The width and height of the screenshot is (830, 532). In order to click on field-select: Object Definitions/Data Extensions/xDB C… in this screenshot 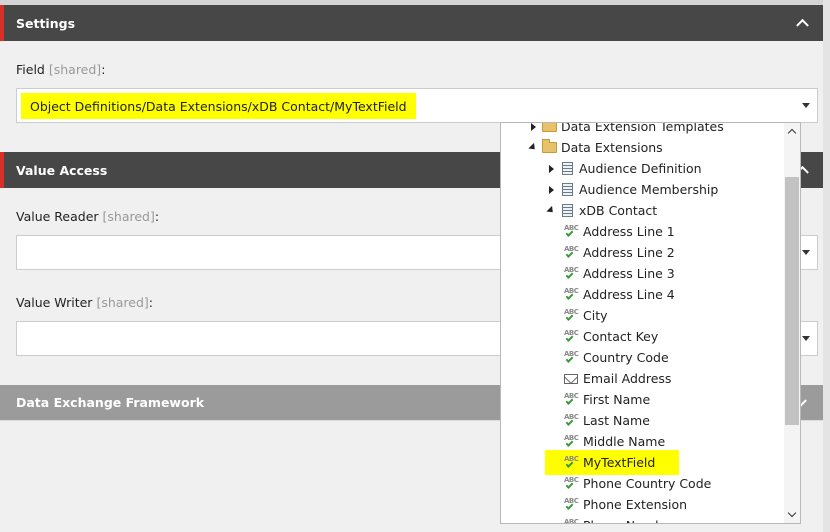, I will do `click(417, 105)`.